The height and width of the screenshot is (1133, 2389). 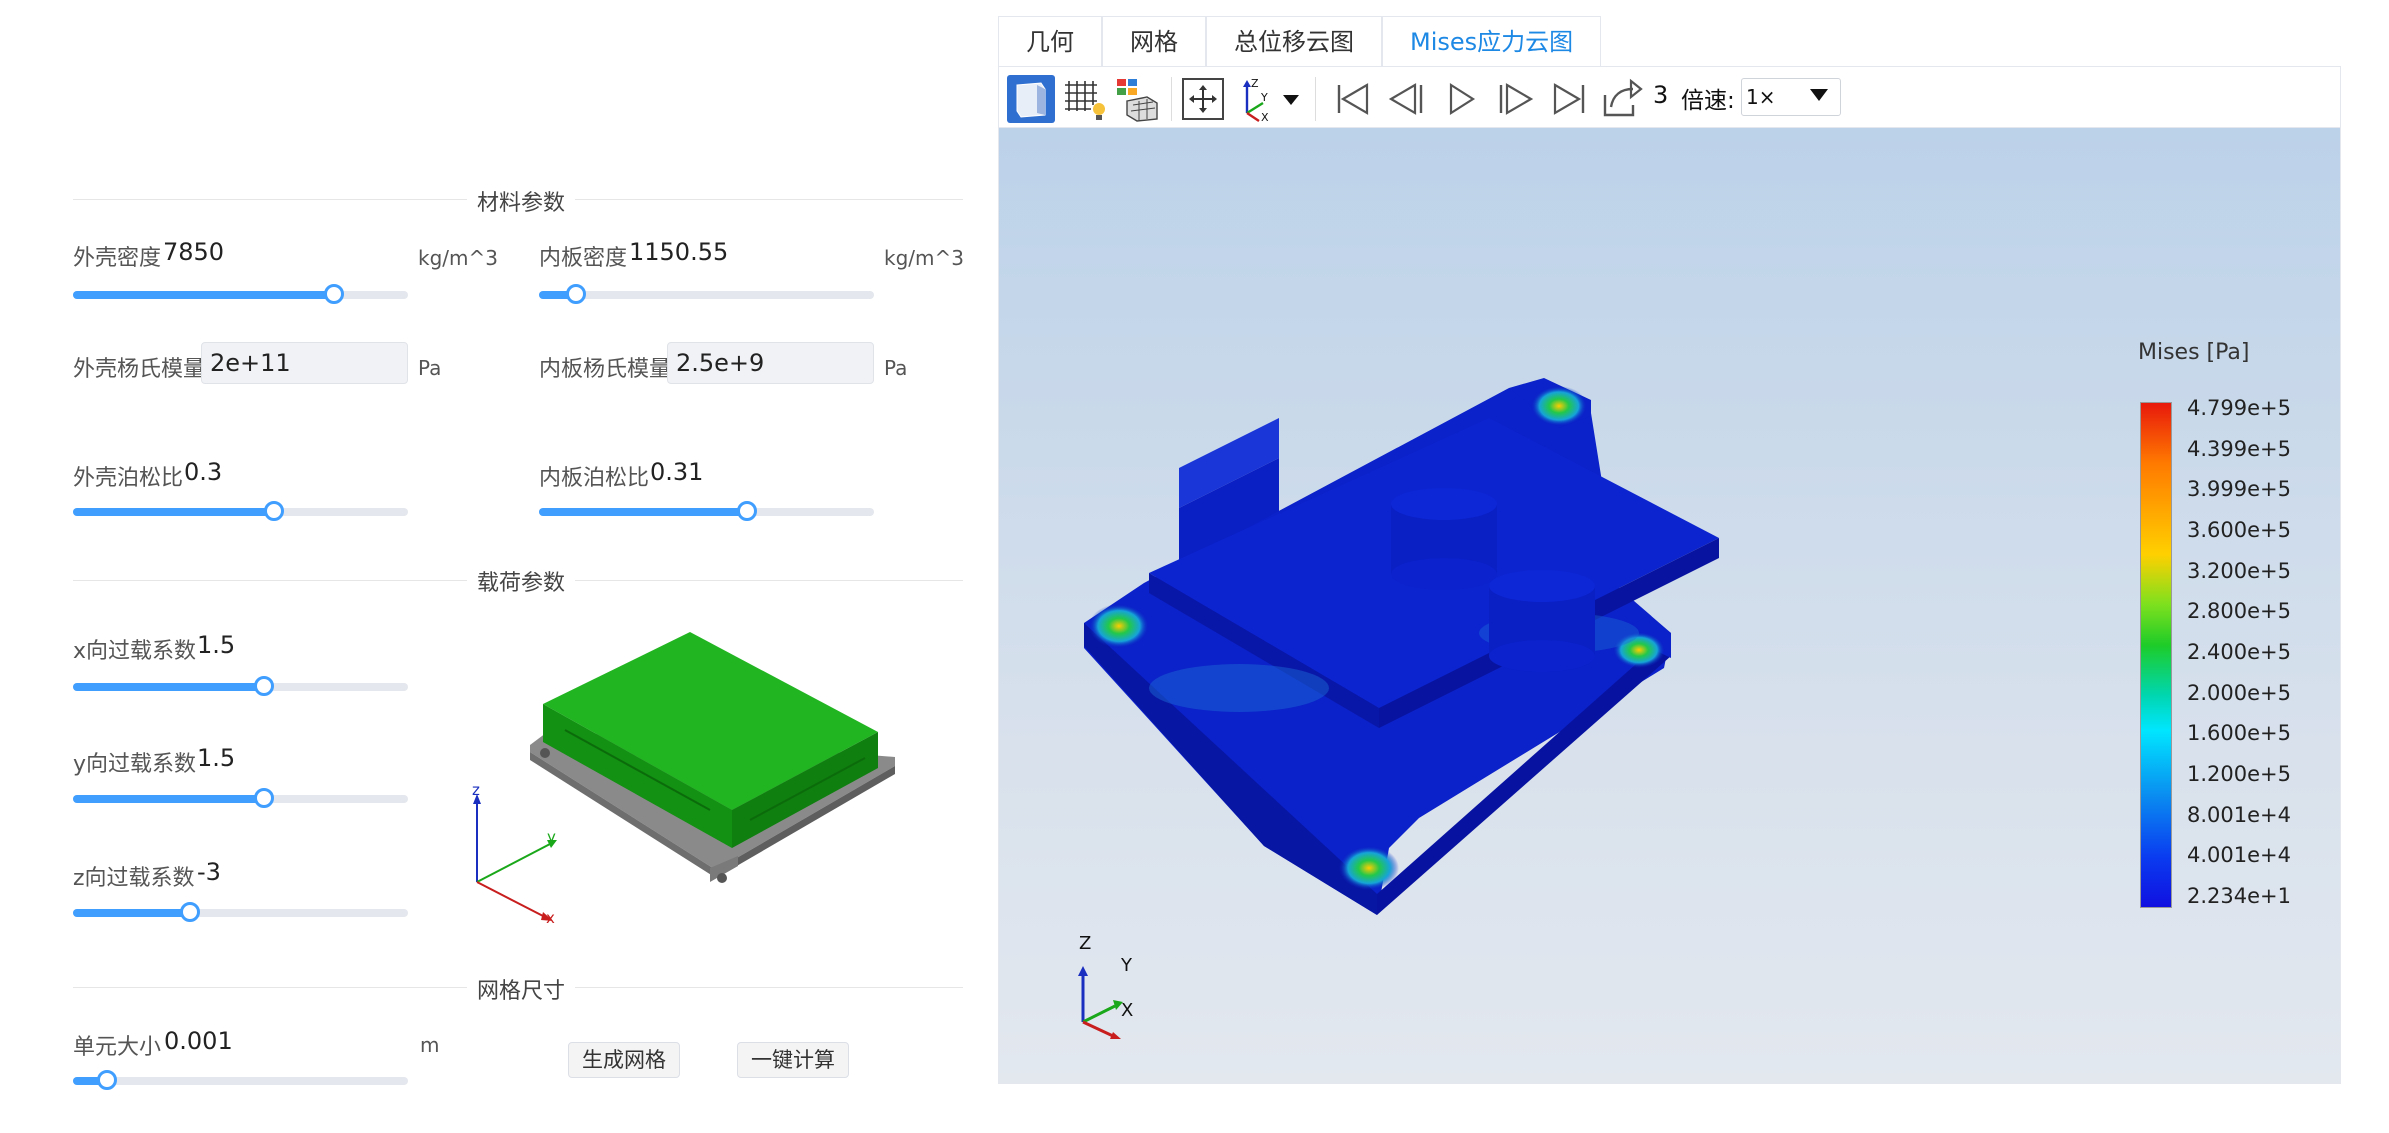 What do you see at coordinates (1569, 99) in the screenshot?
I see `last-frame-icon` at bounding box center [1569, 99].